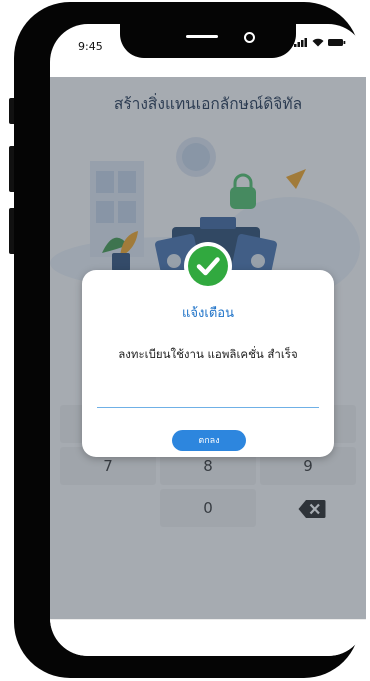 The image size is (370, 681). What do you see at coordinates (209, 440) in the screenshot?
I see `ok-button: ตกลง` at bounding box center [209, 440].